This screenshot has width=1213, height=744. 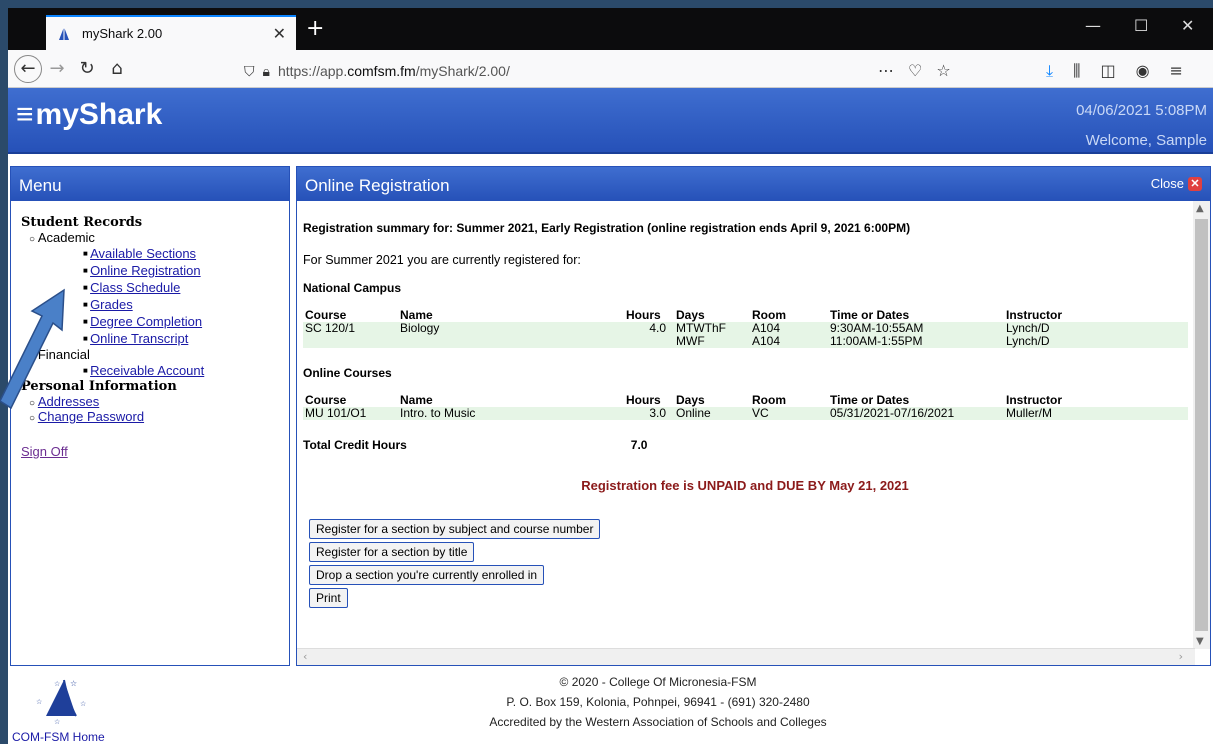 I want to click on sign-off-link: Sign Off, so click(x=44, y=451).